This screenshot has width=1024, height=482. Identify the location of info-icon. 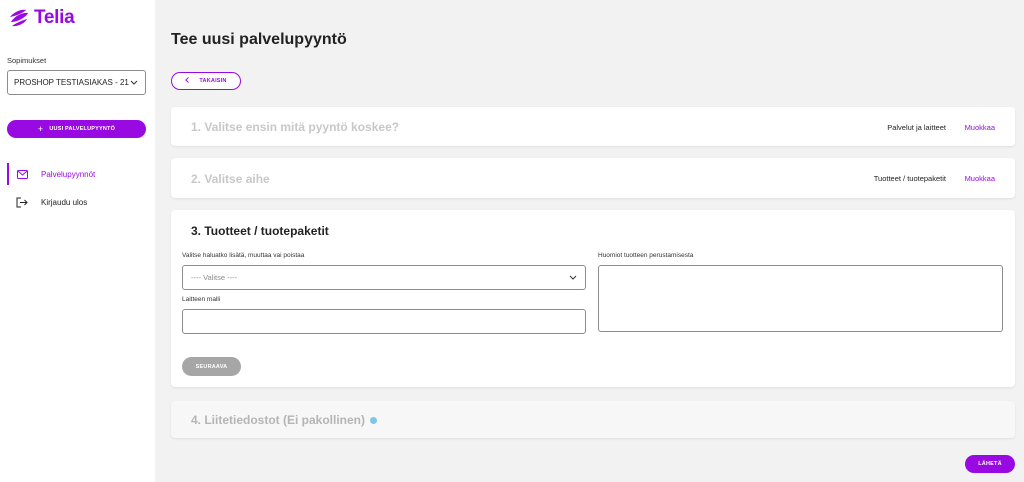
(374, 420).